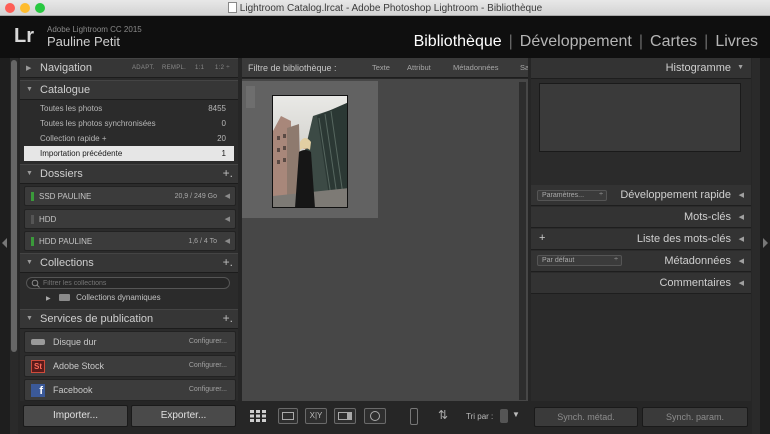  I want to click on survey-view-button, so click(345, 416).